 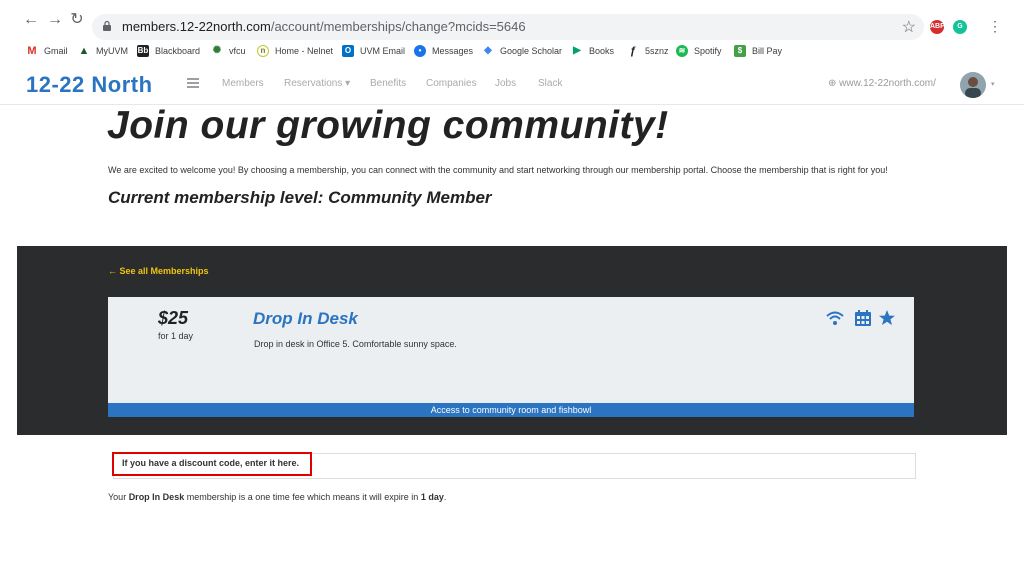 I want to click on reload-icon: ↻, so click(x=77, y=20).